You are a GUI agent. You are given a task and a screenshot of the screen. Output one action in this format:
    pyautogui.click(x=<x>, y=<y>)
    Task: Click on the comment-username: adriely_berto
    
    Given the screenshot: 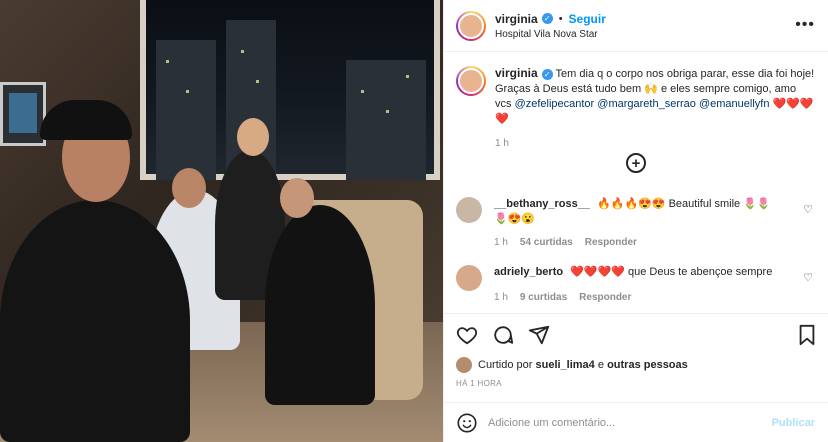 What is the action you would take?
    pyautogui.click(x=528, y=272)
    